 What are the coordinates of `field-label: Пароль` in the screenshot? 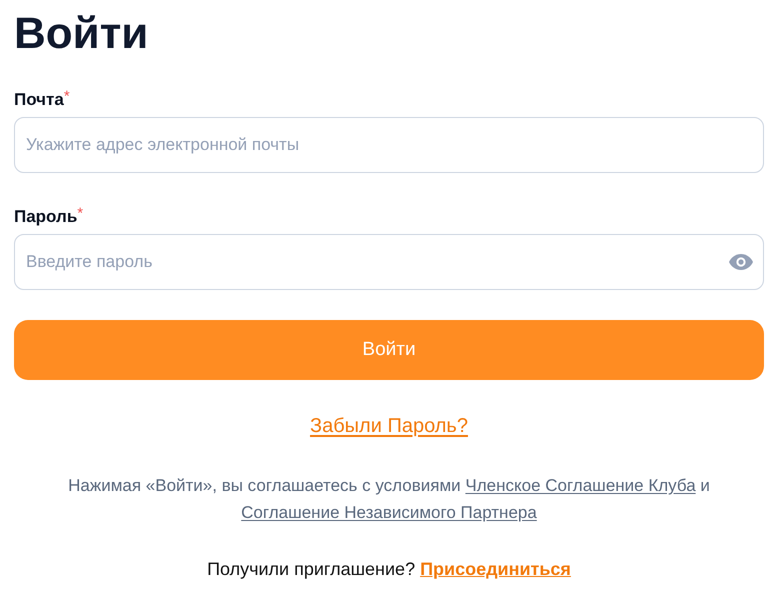 It's located at (46, 217).